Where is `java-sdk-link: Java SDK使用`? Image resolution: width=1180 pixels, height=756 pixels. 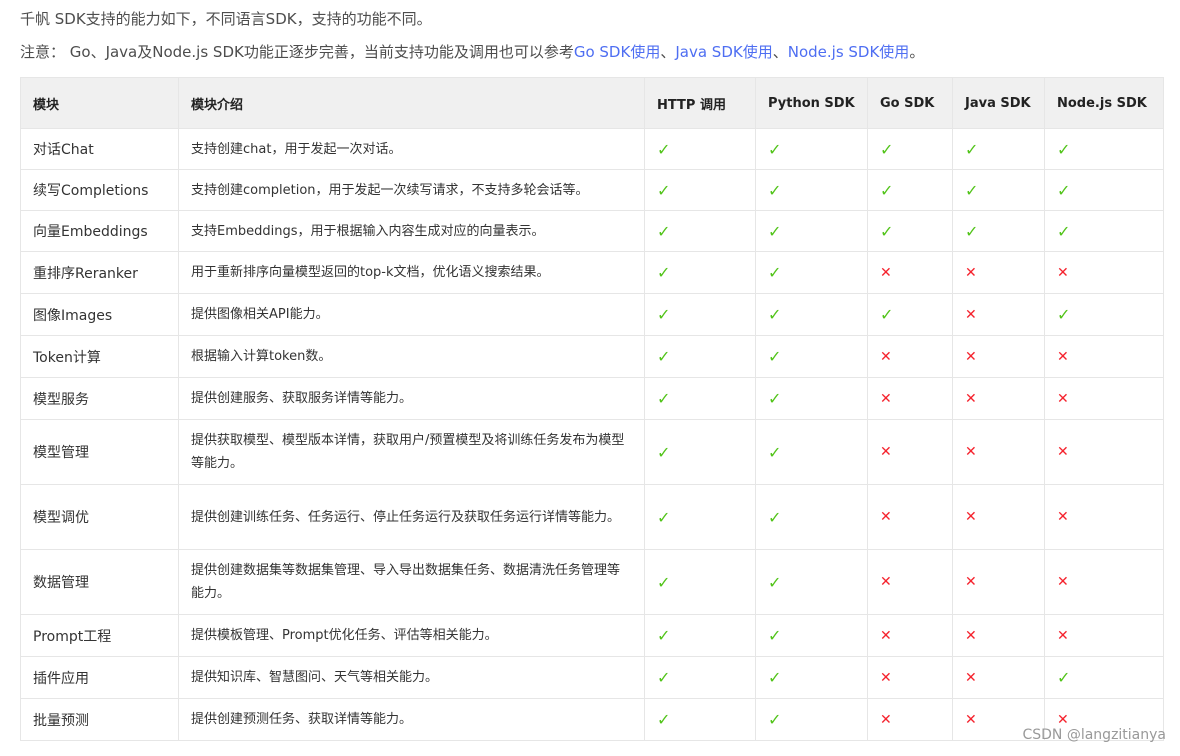
java-sdk-link: Java SDK使用 is located at coordinates (723, 52).